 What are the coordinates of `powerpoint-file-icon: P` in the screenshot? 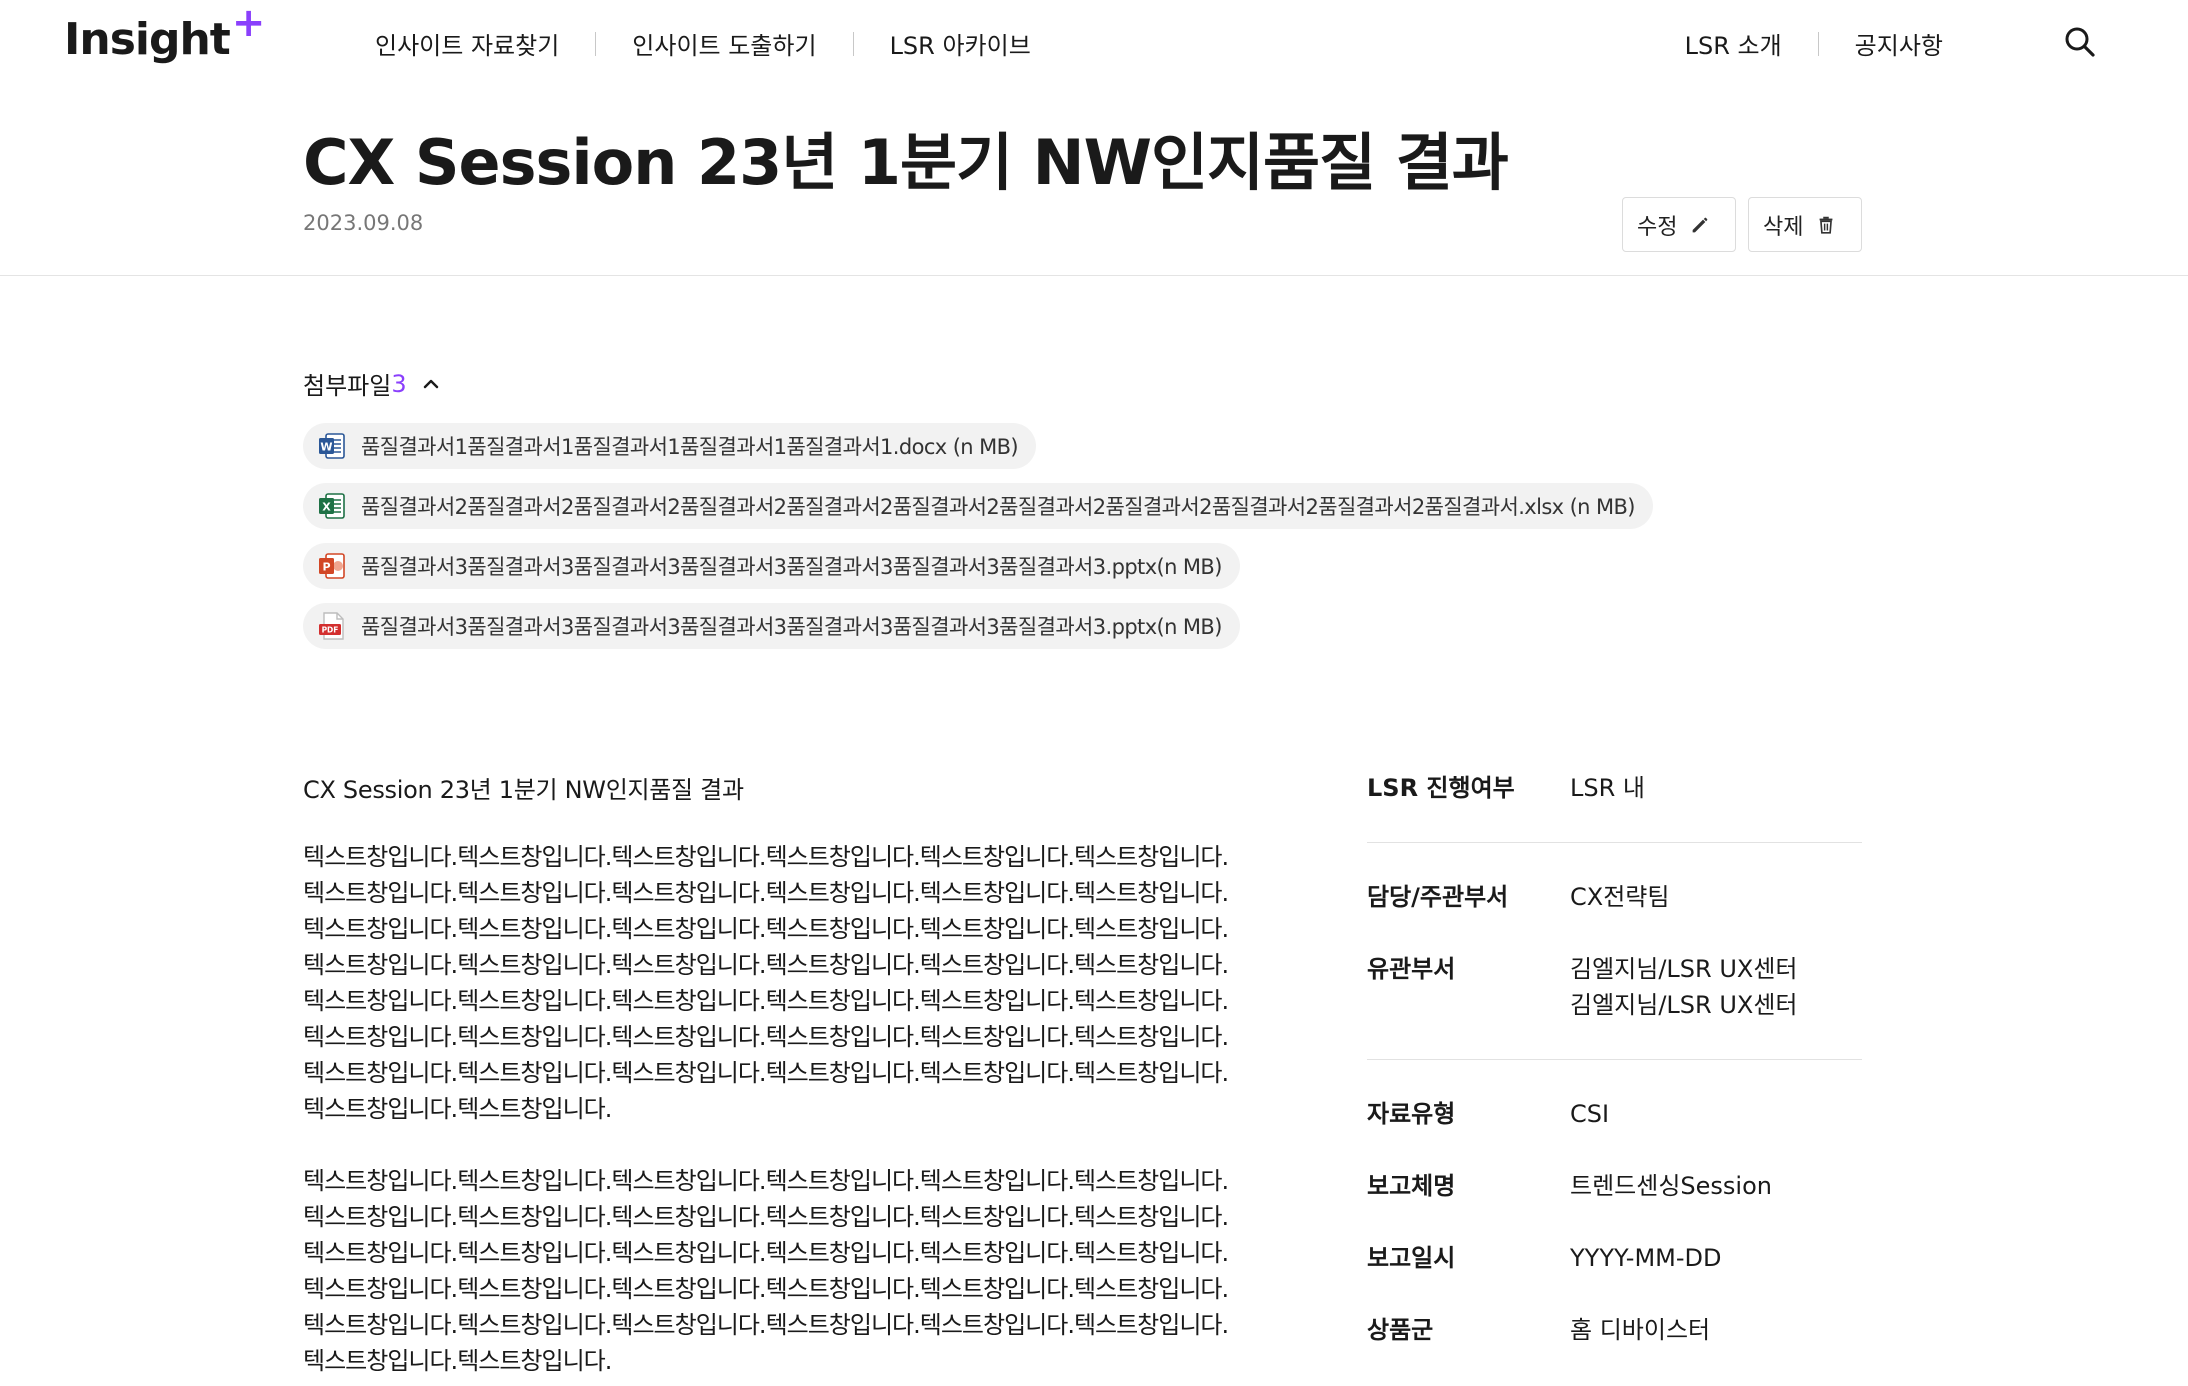 It's located at (332, 566).